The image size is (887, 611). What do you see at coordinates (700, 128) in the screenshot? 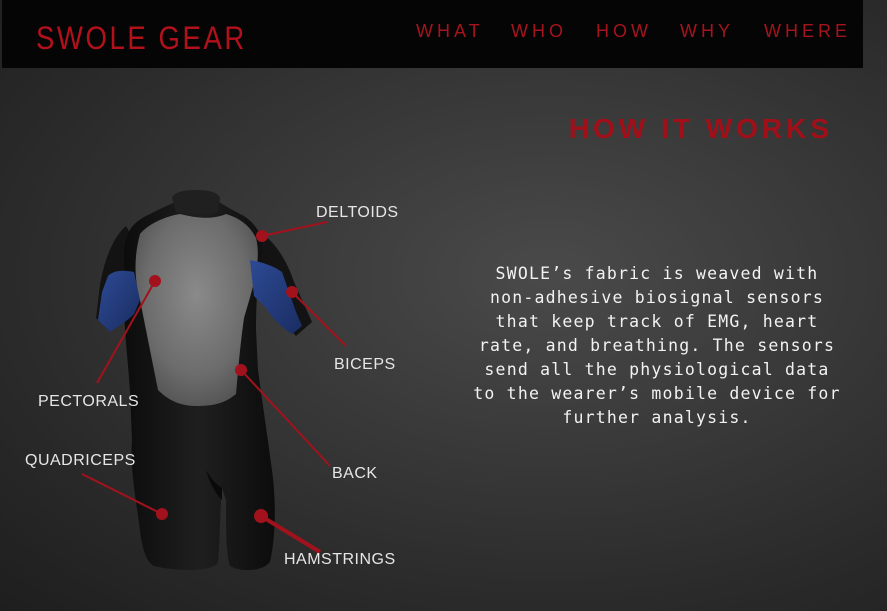
I see `section-title: HOW IT WORKS` at bounding box center [700, 128].